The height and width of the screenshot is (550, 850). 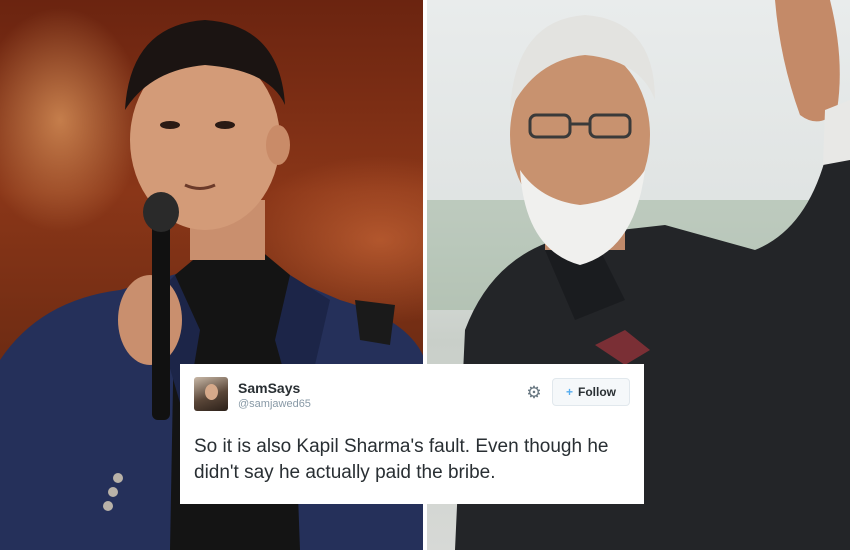 I want to click on gear-icon: ⚙, so click(x=534, y=393).